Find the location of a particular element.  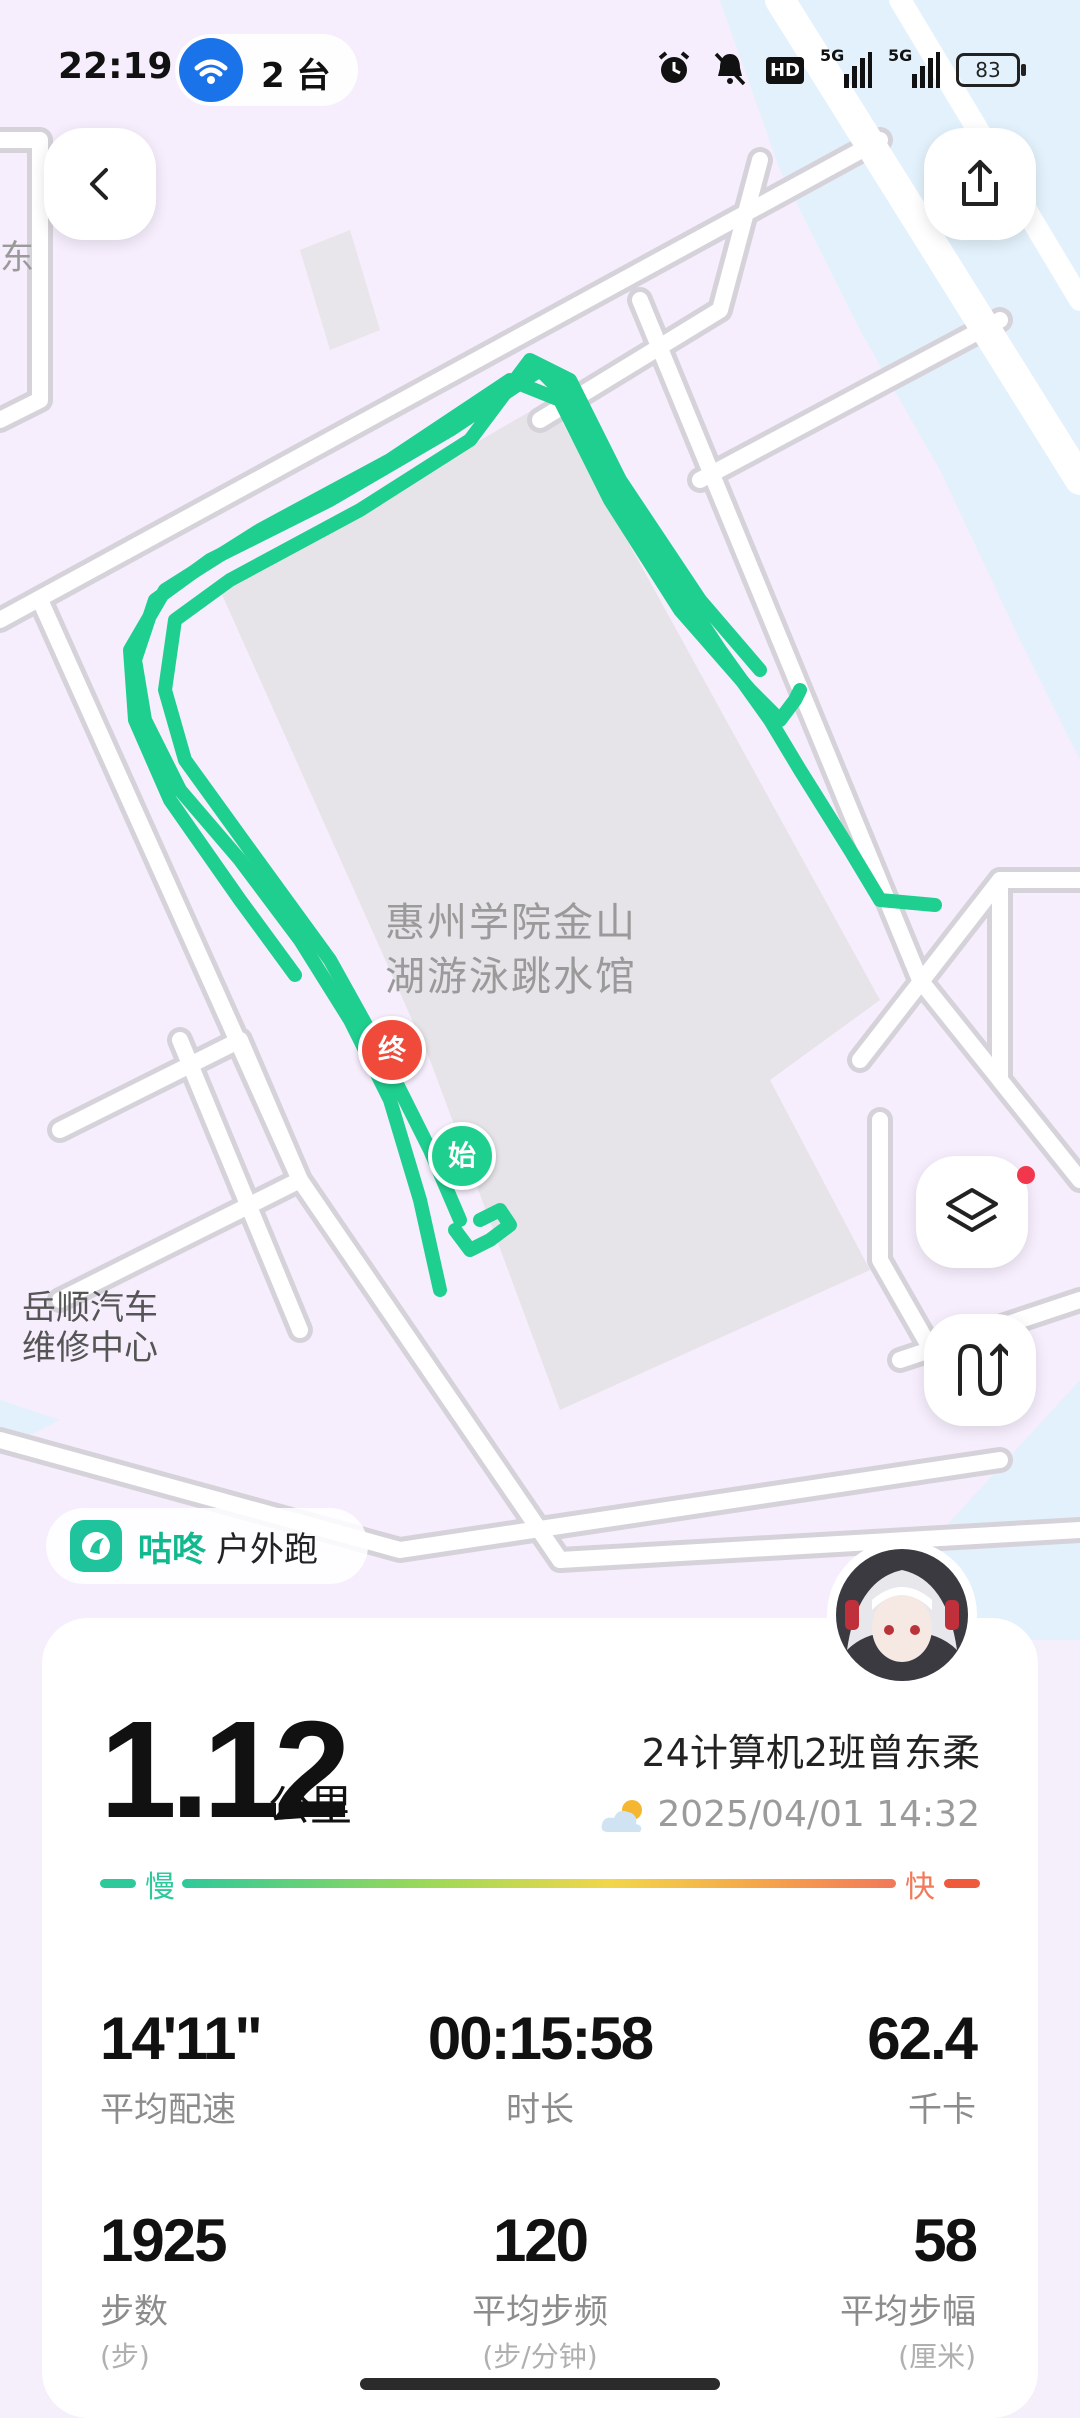

app-name: 咕咚 is located at coordinates (172, 1549).